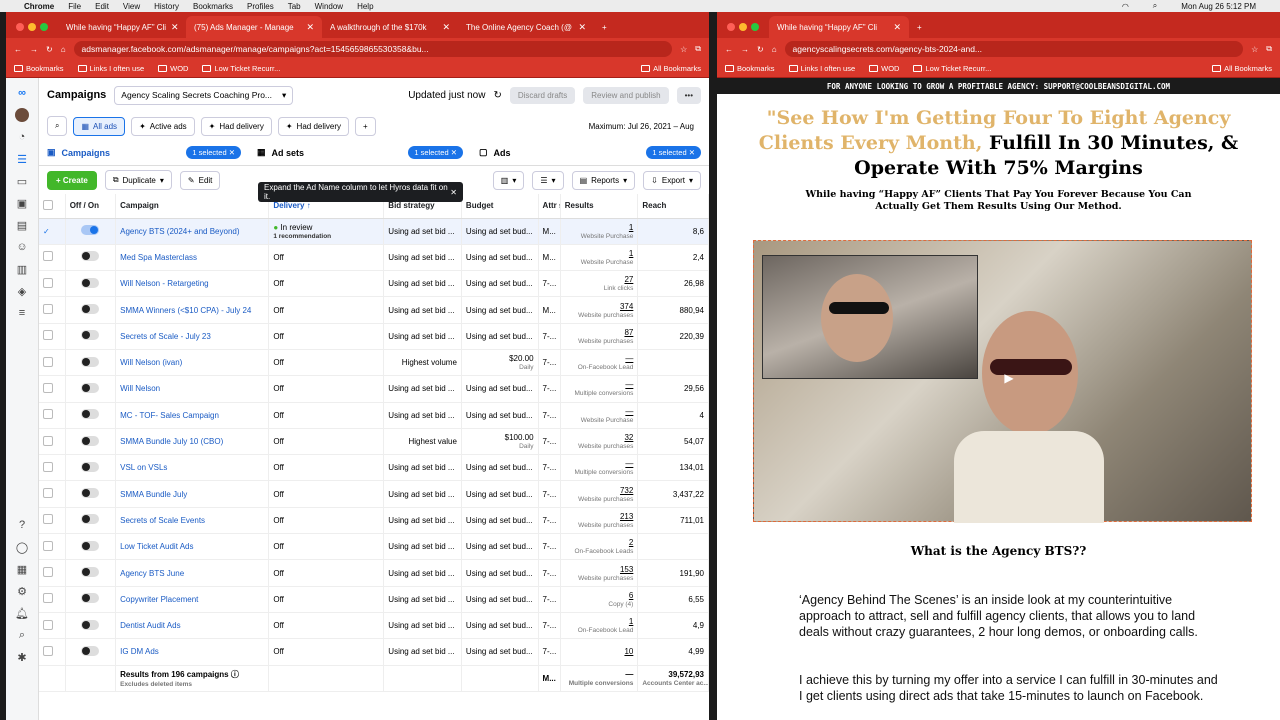 The image size is (1280, 720). What do you see at coordinates (1009, 378) in the screenshot?
I see `play-icon: ▶` at bounding box center [1009, 378].